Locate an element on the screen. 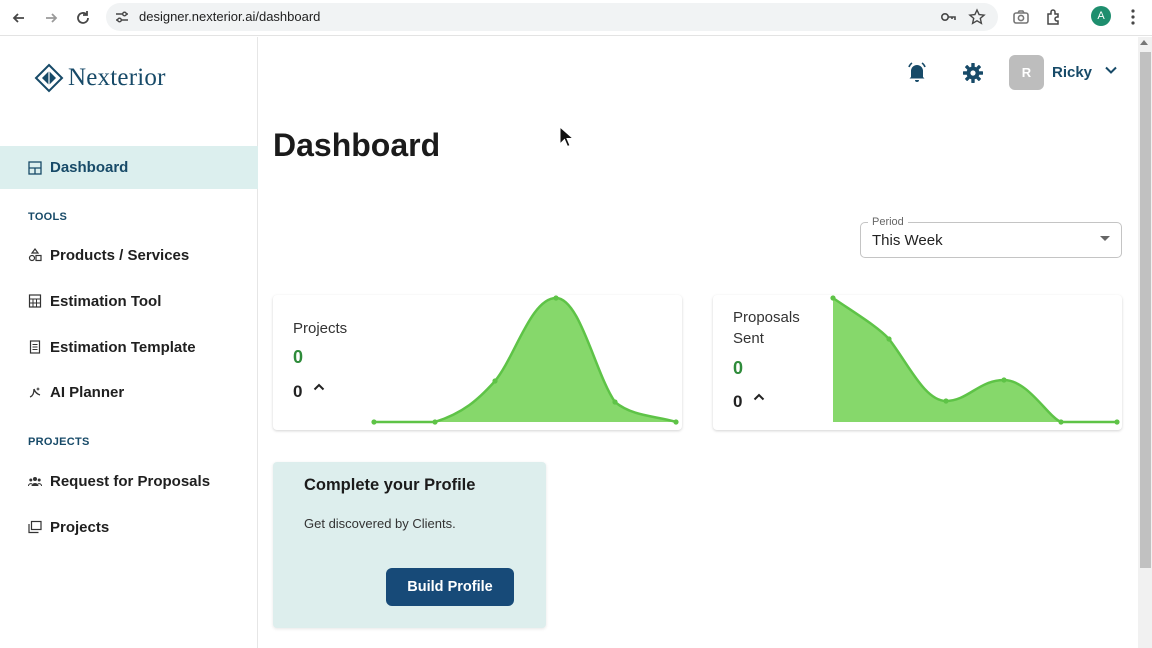 The height and width of the screenshot is (648, 1152). avatar: R is located at coordinates (1026, 72).